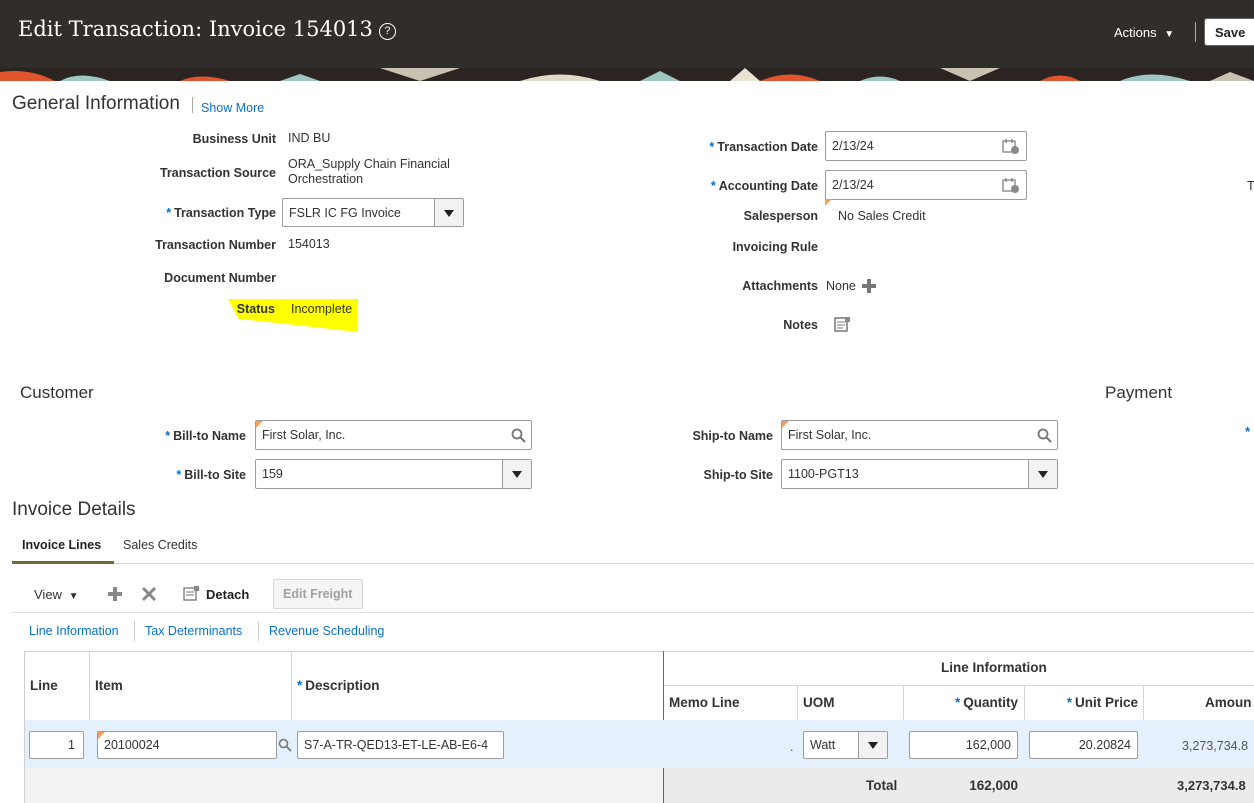  What do you see at coordinates (56, 745) in the screenshot?
I see `line-number-input: 1` at bounding box center [56, 745].